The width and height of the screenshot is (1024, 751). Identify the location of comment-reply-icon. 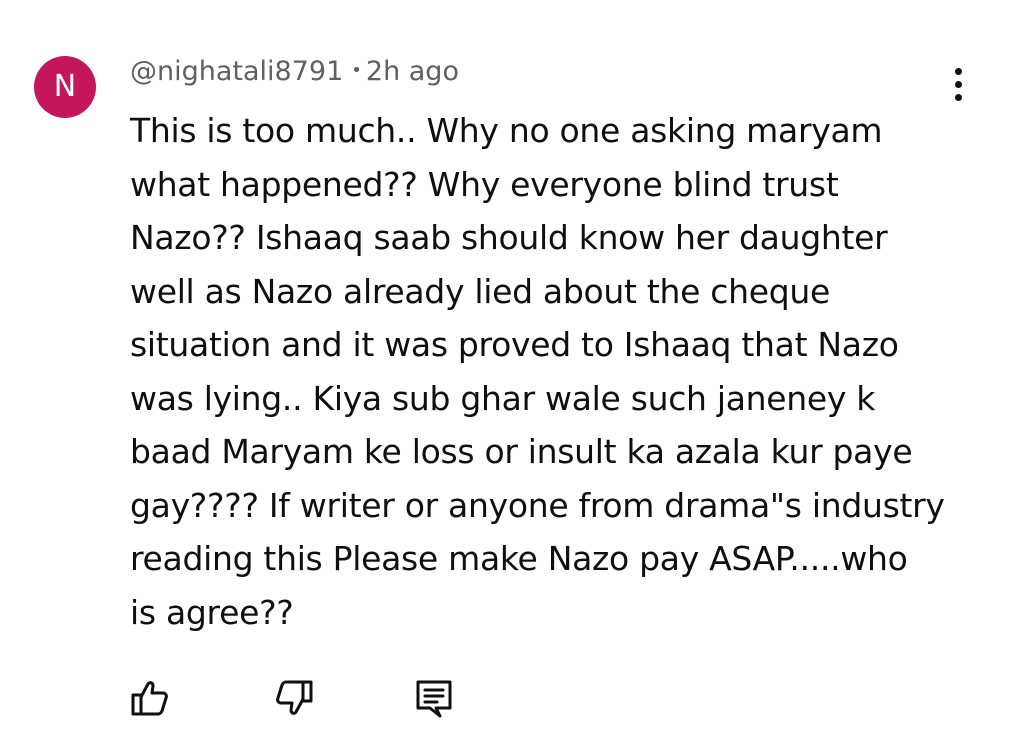
(434, 699).